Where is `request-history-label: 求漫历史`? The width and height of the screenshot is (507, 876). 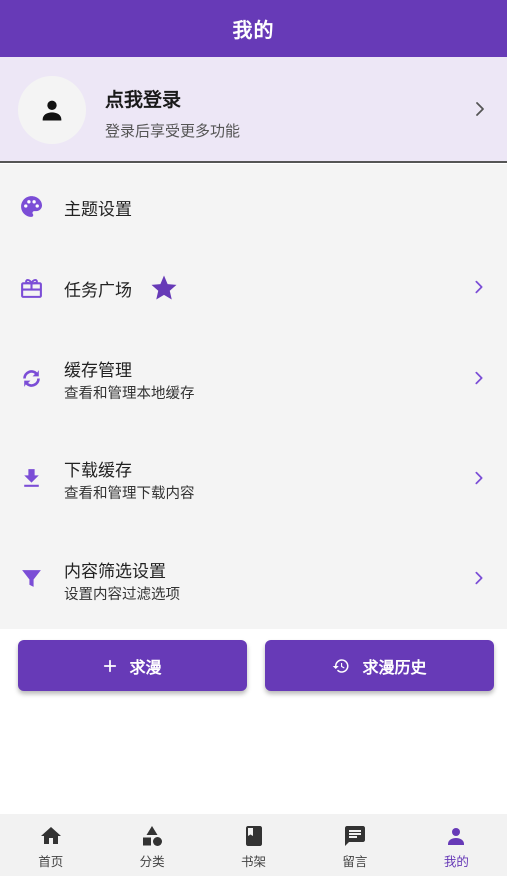
request-history-label: 求漫历史 is located at coordinates (394, 667).